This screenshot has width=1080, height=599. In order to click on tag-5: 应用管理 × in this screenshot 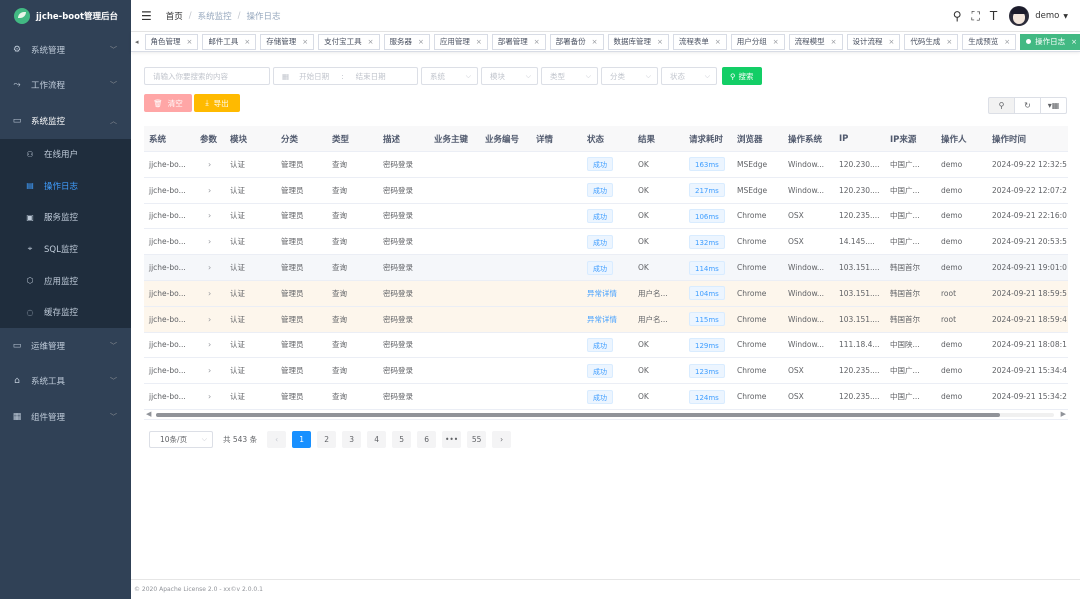, I will do `click(460, 41)`.